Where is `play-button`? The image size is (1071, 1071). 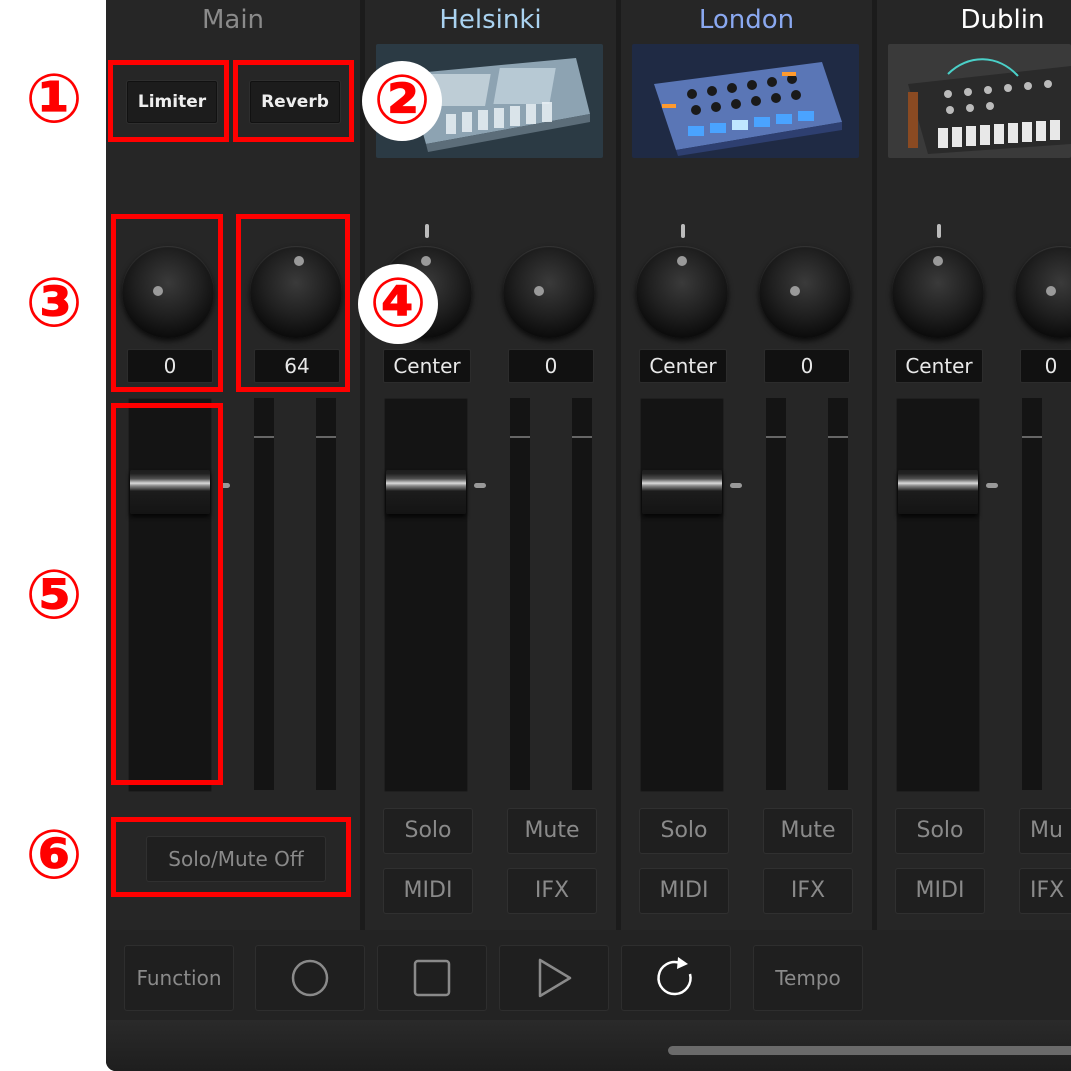 play-button is located at coordinates (554, 978).